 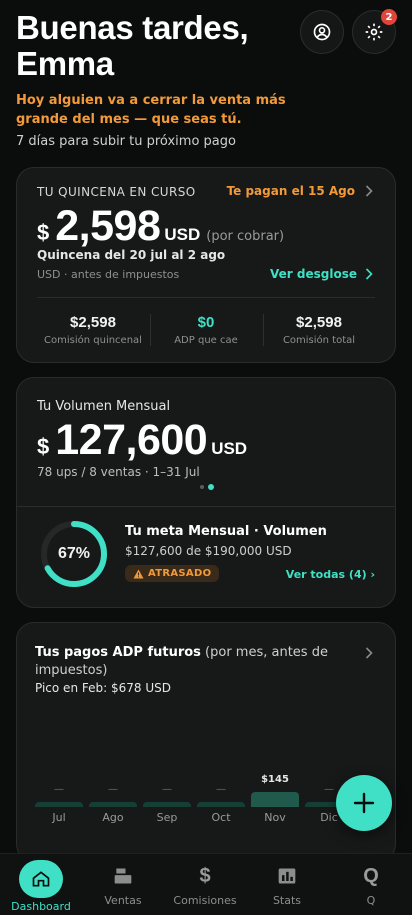 What do you see at coordinates (108, 226) in the screenshot?
I see `paycheck-amount: 2,598` at bounding box center [108, 226].